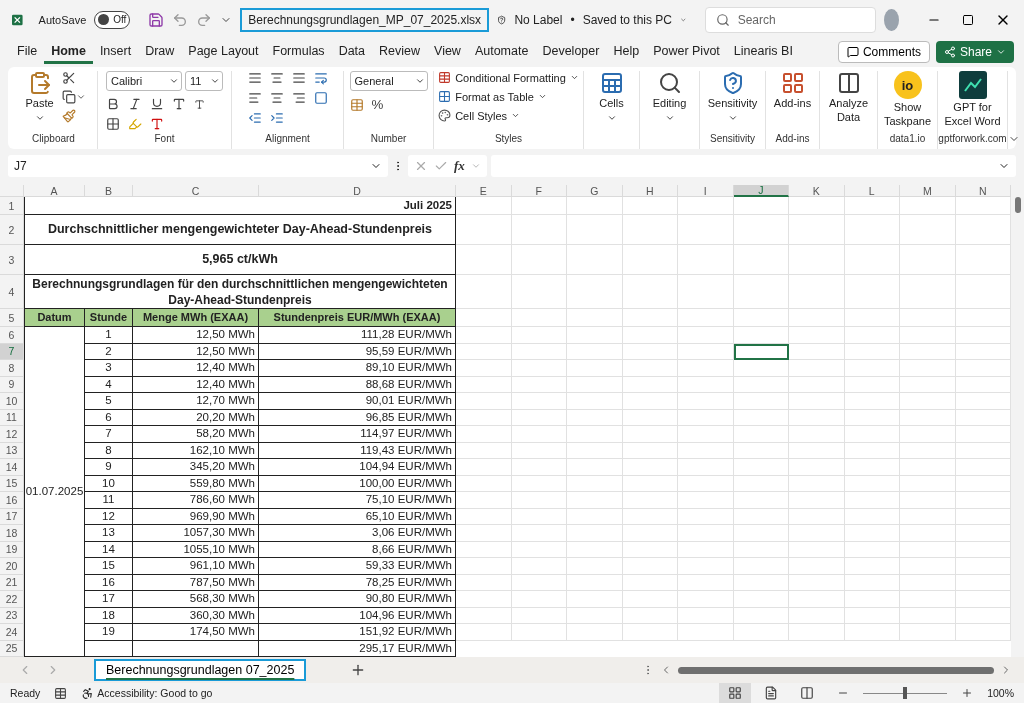  Describe the element at coordinates (200, 670) in the screenshot. I see `sheet-tab: Berechnungsgrundlagen 07_2025` at that location.